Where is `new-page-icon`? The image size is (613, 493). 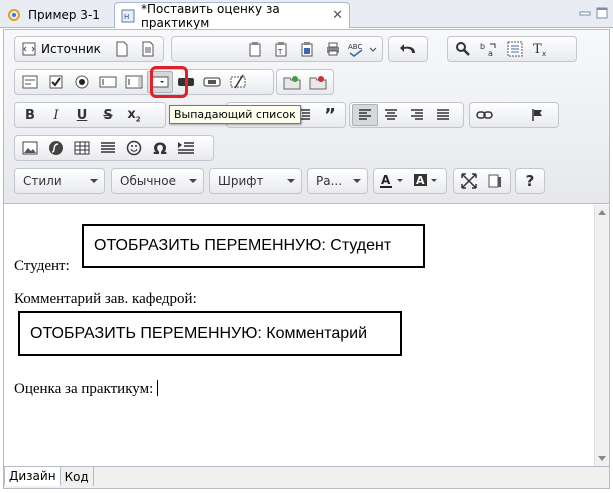 new-page-icon is located at coordinates (122, 49).